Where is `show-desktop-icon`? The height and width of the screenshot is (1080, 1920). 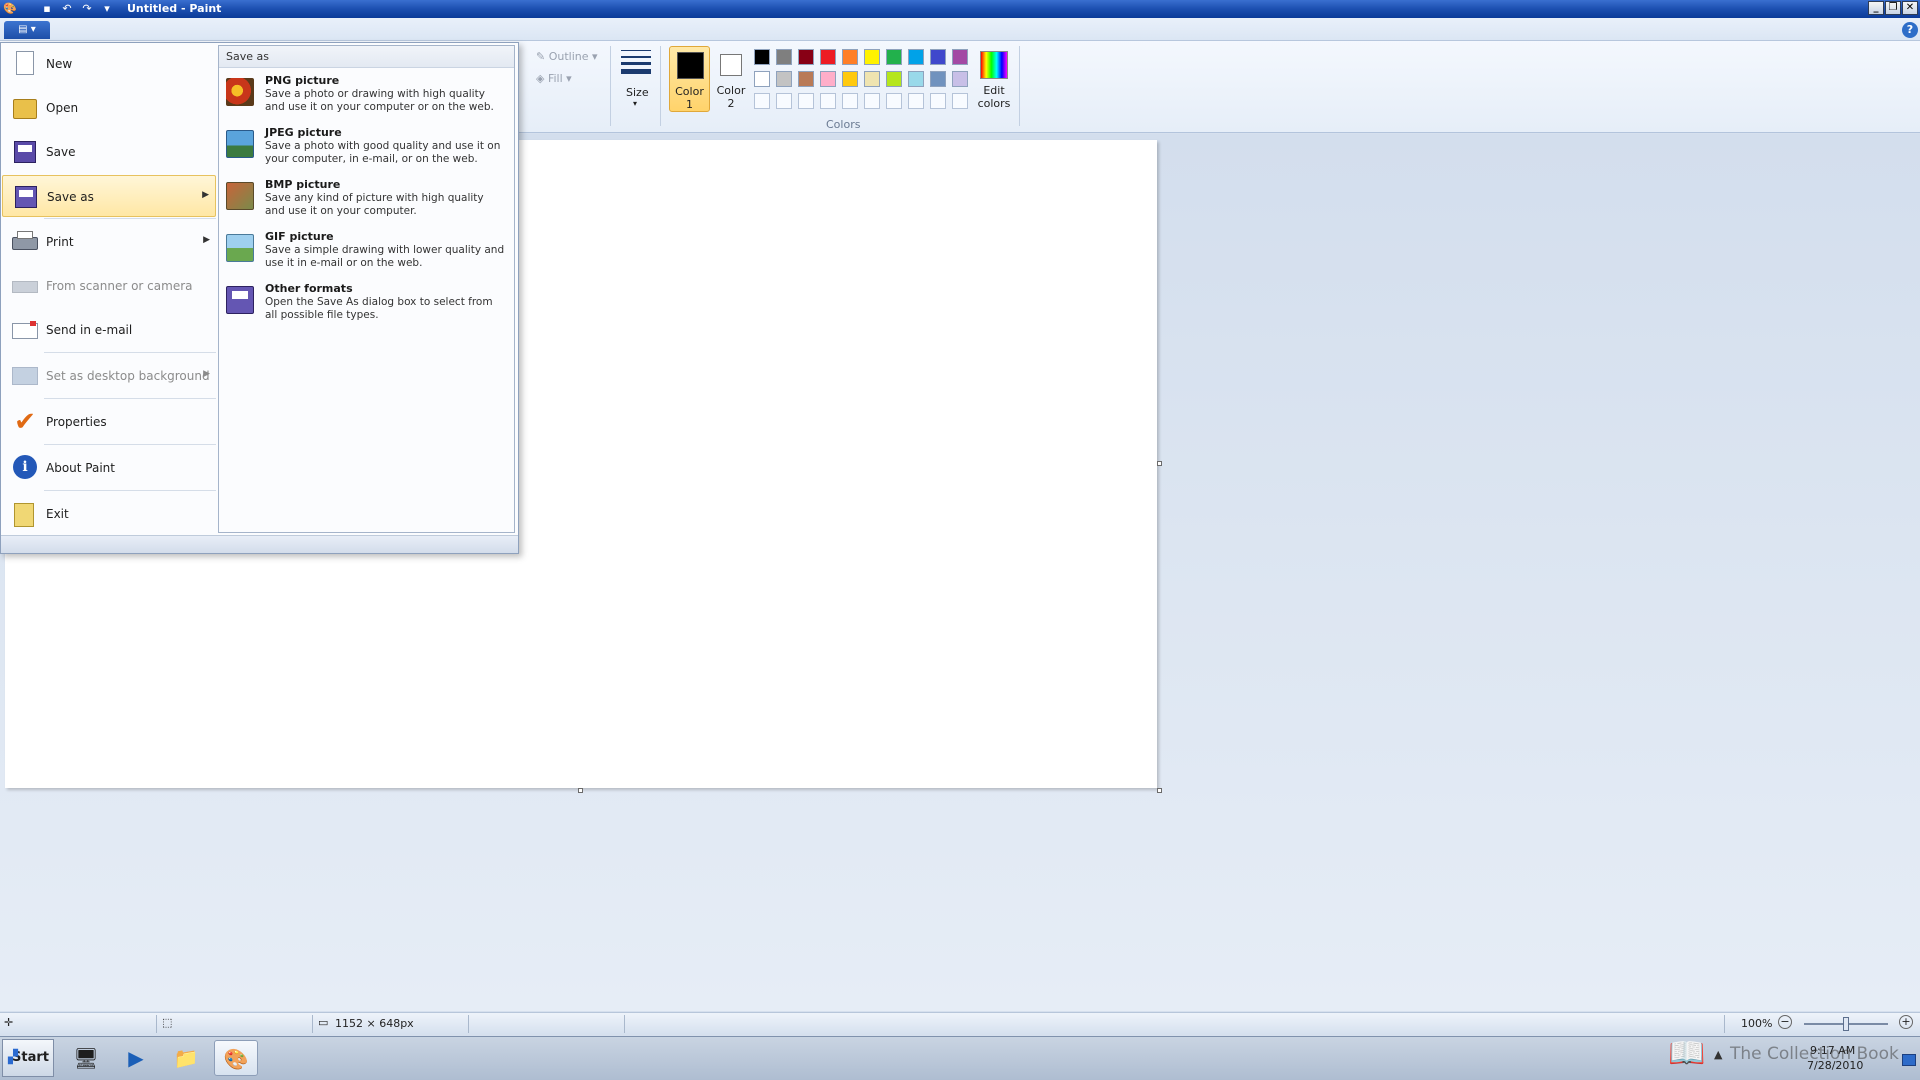 show-desktop-icon is located at coordinates (1909, 1060).